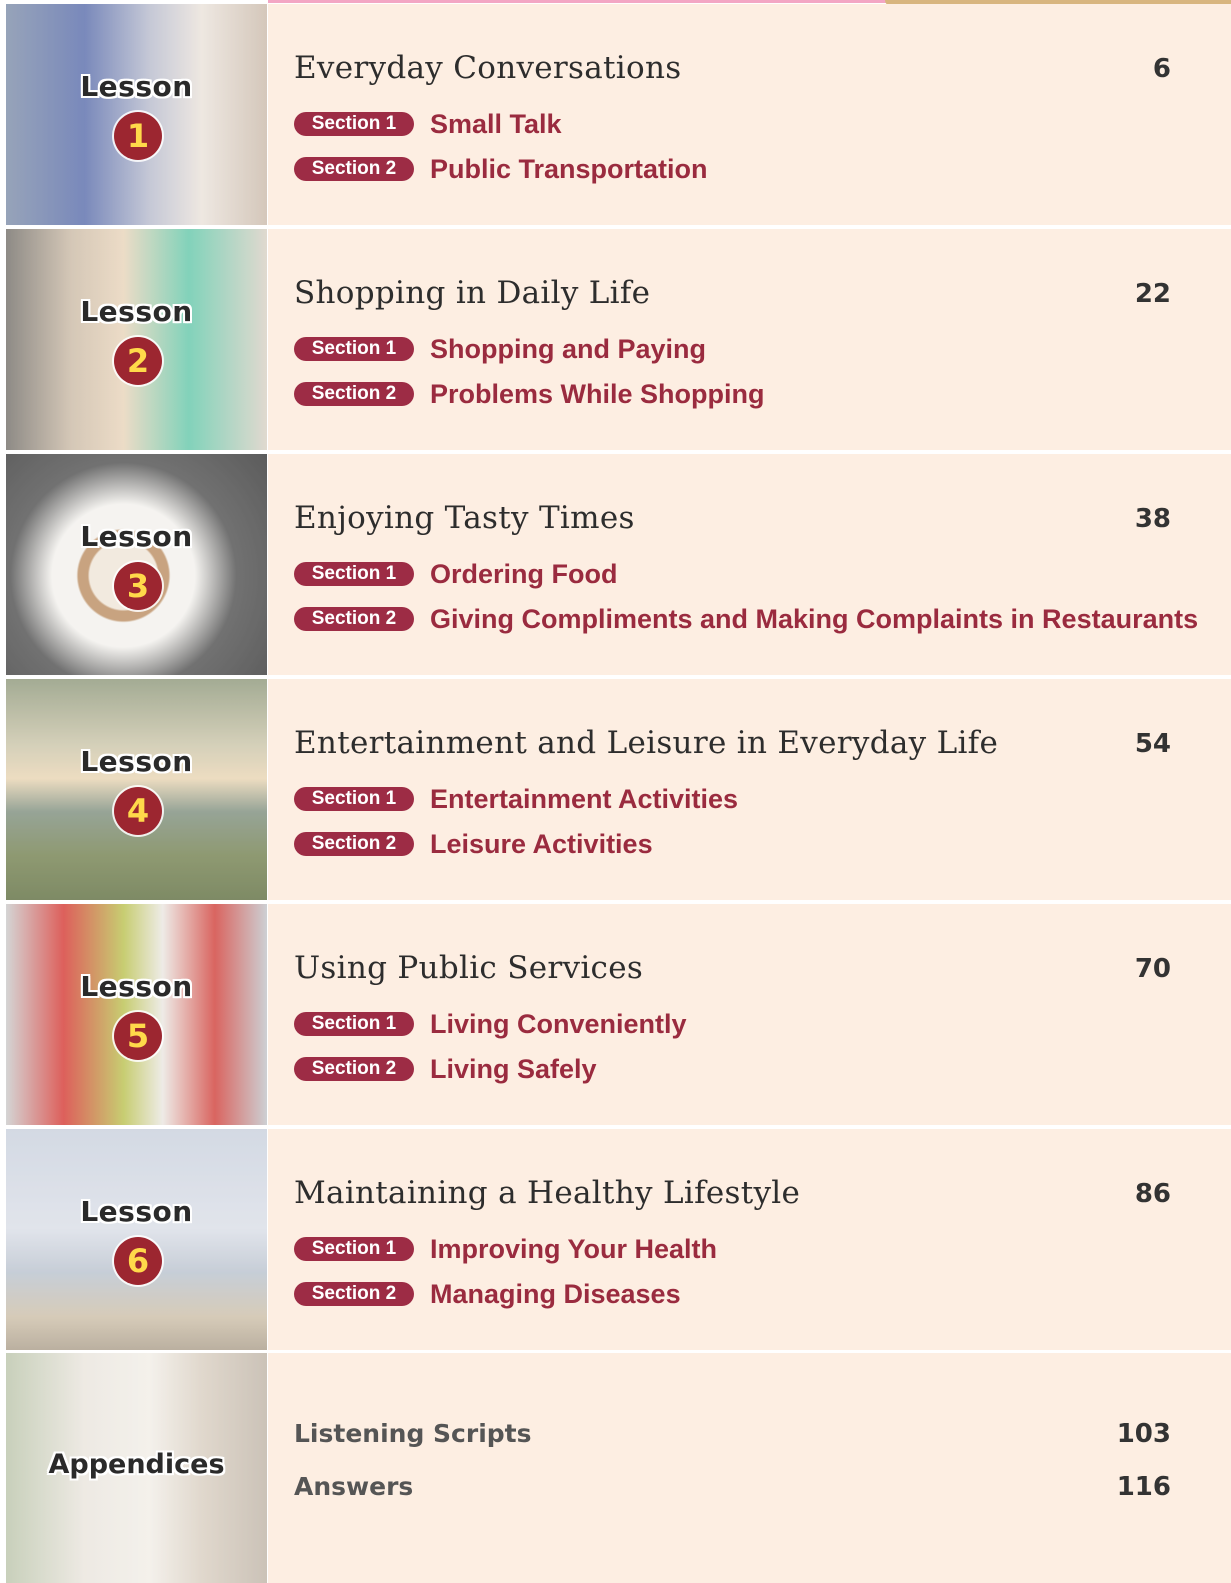 Image resolution: width=1231 pixels, height=1583 pixels. What do you see at coordinates (569, 168) in the screenshot?
I see `section-title: Public Transportation` at bounding box center [569, 168].